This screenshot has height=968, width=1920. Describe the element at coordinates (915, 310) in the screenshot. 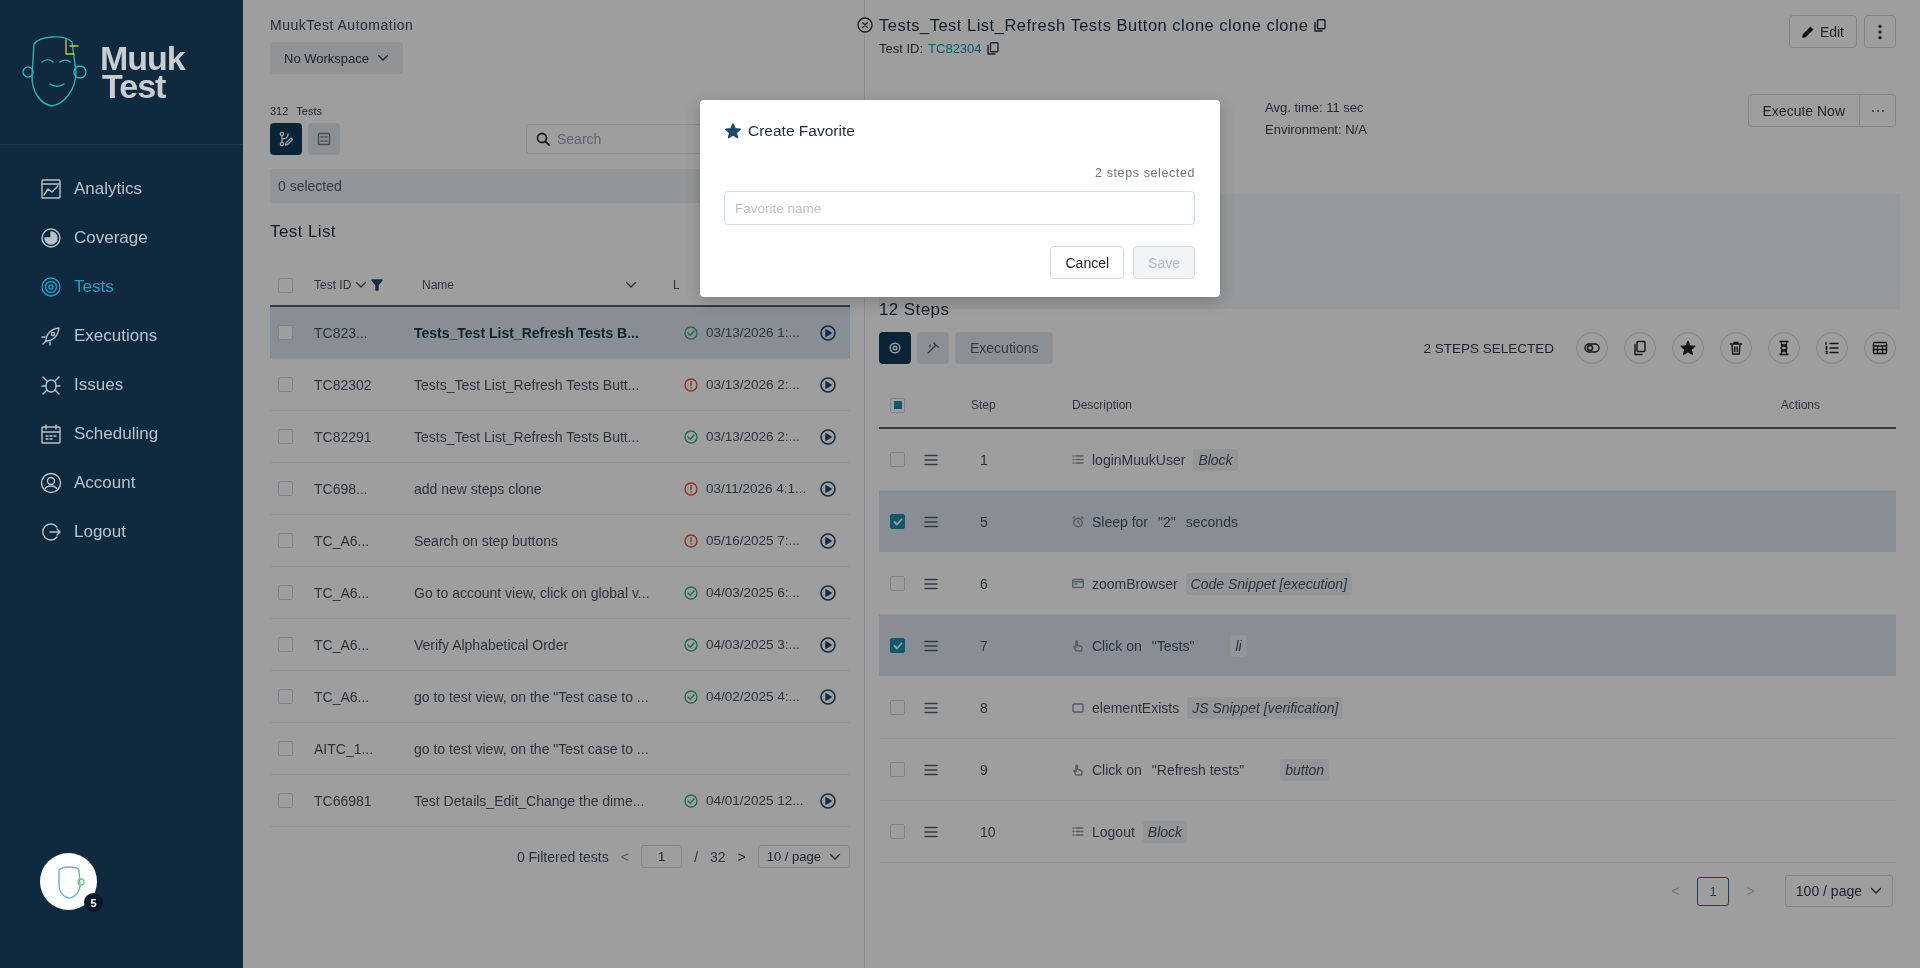

I see `steps-title: 12 Steps` at that location.